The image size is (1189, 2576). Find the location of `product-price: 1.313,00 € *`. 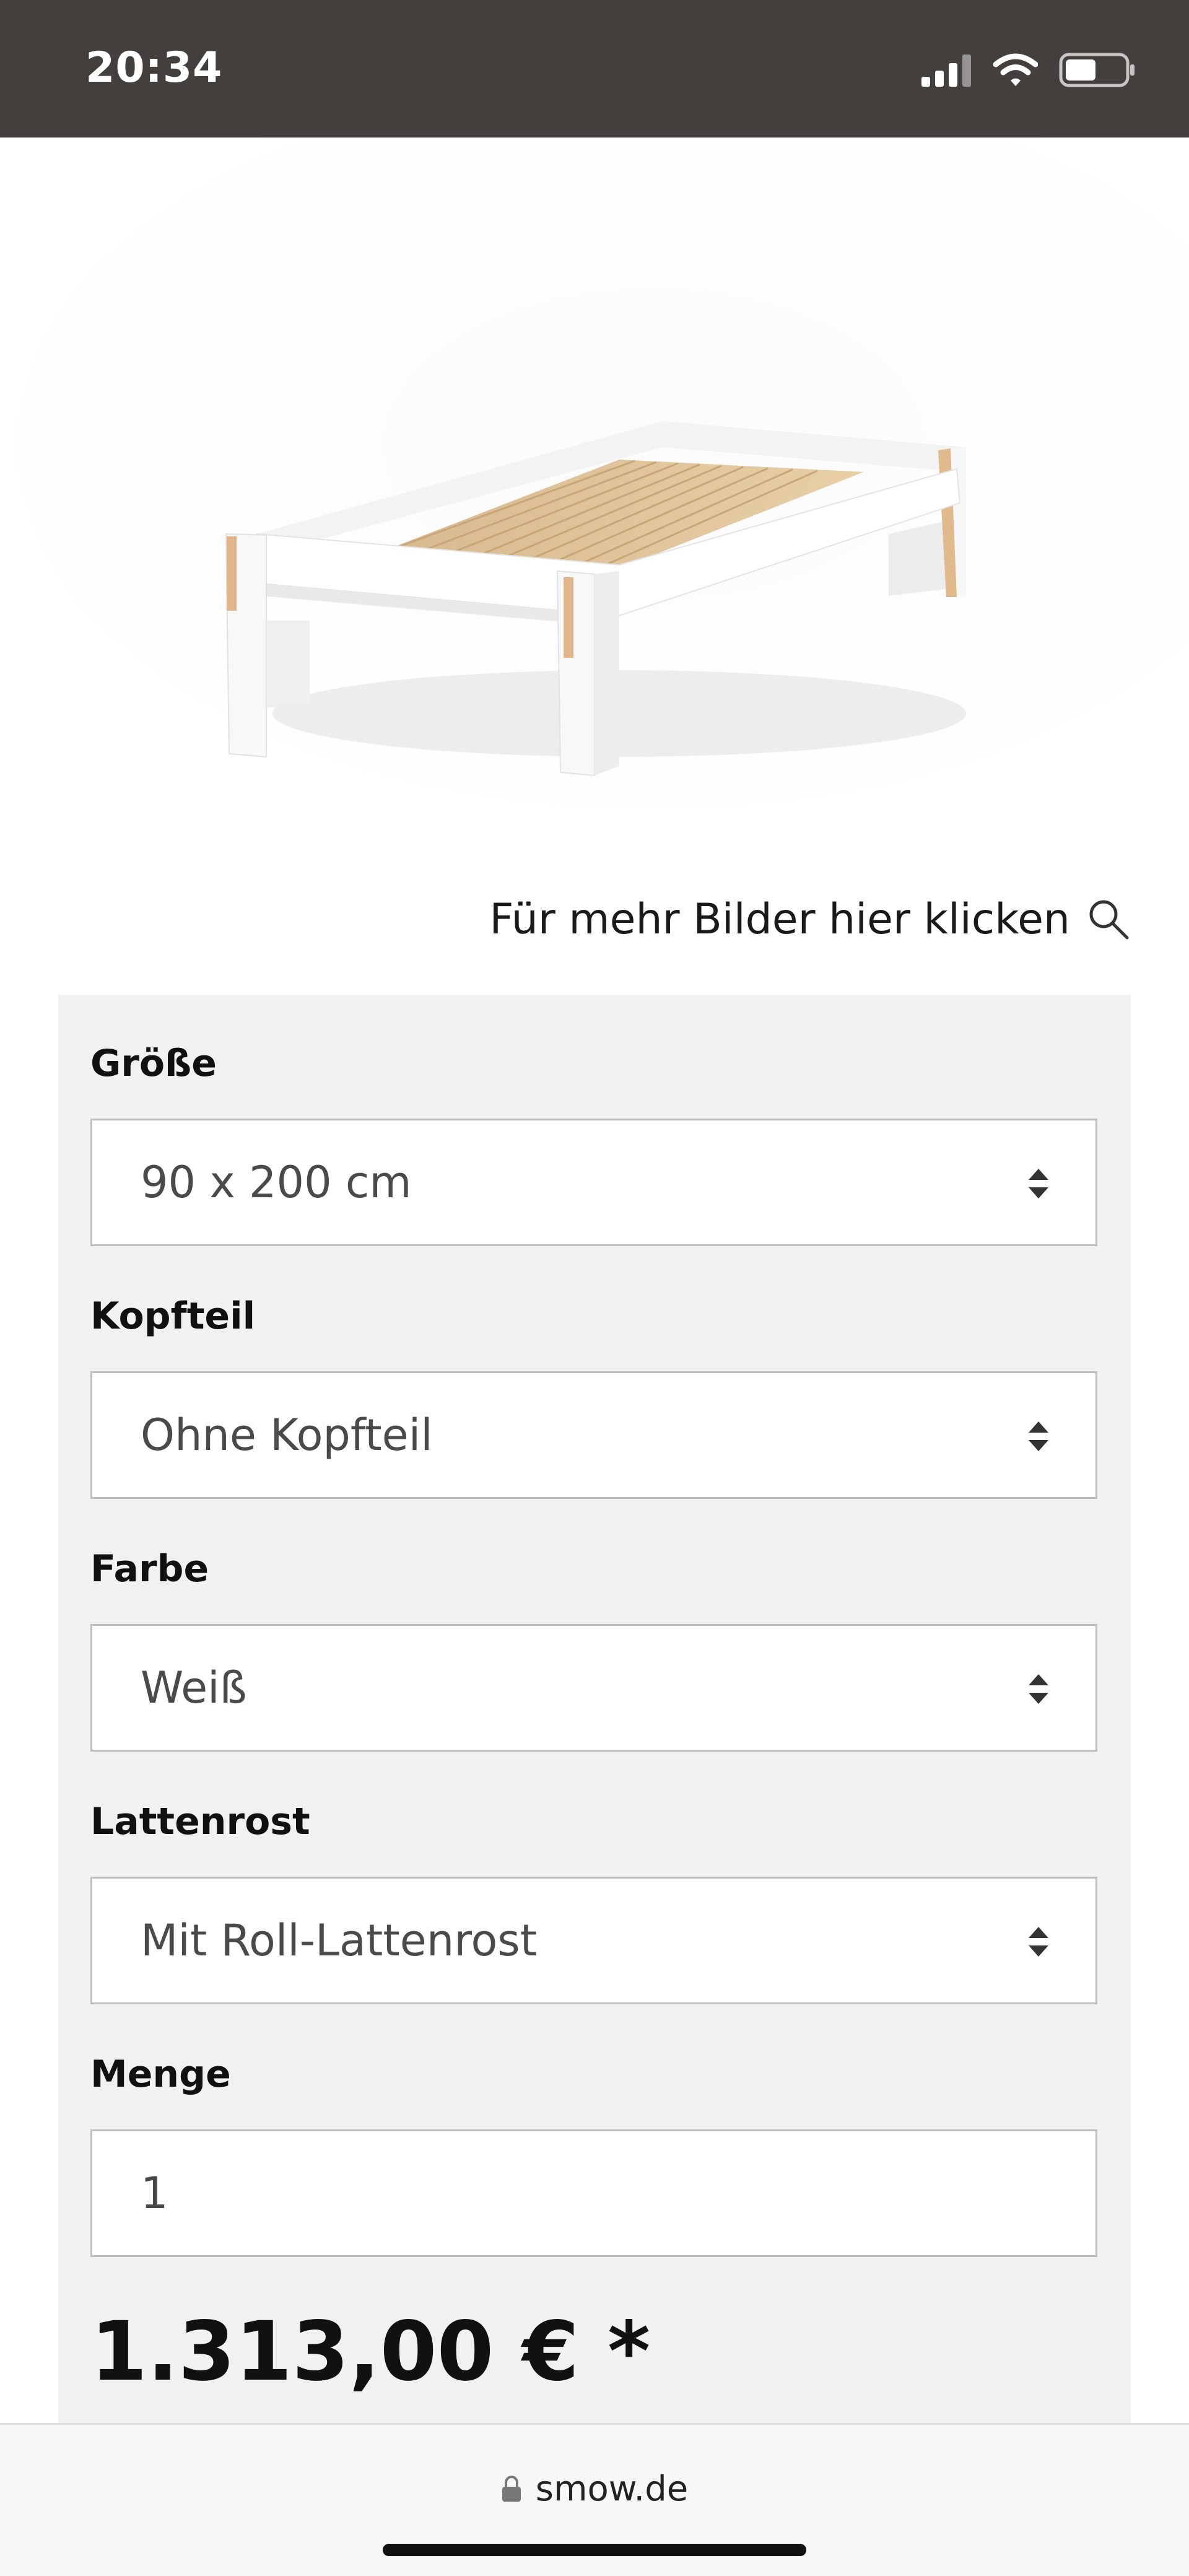

product-price: 1.313,00 € * is located at coordinates (370, 2351).